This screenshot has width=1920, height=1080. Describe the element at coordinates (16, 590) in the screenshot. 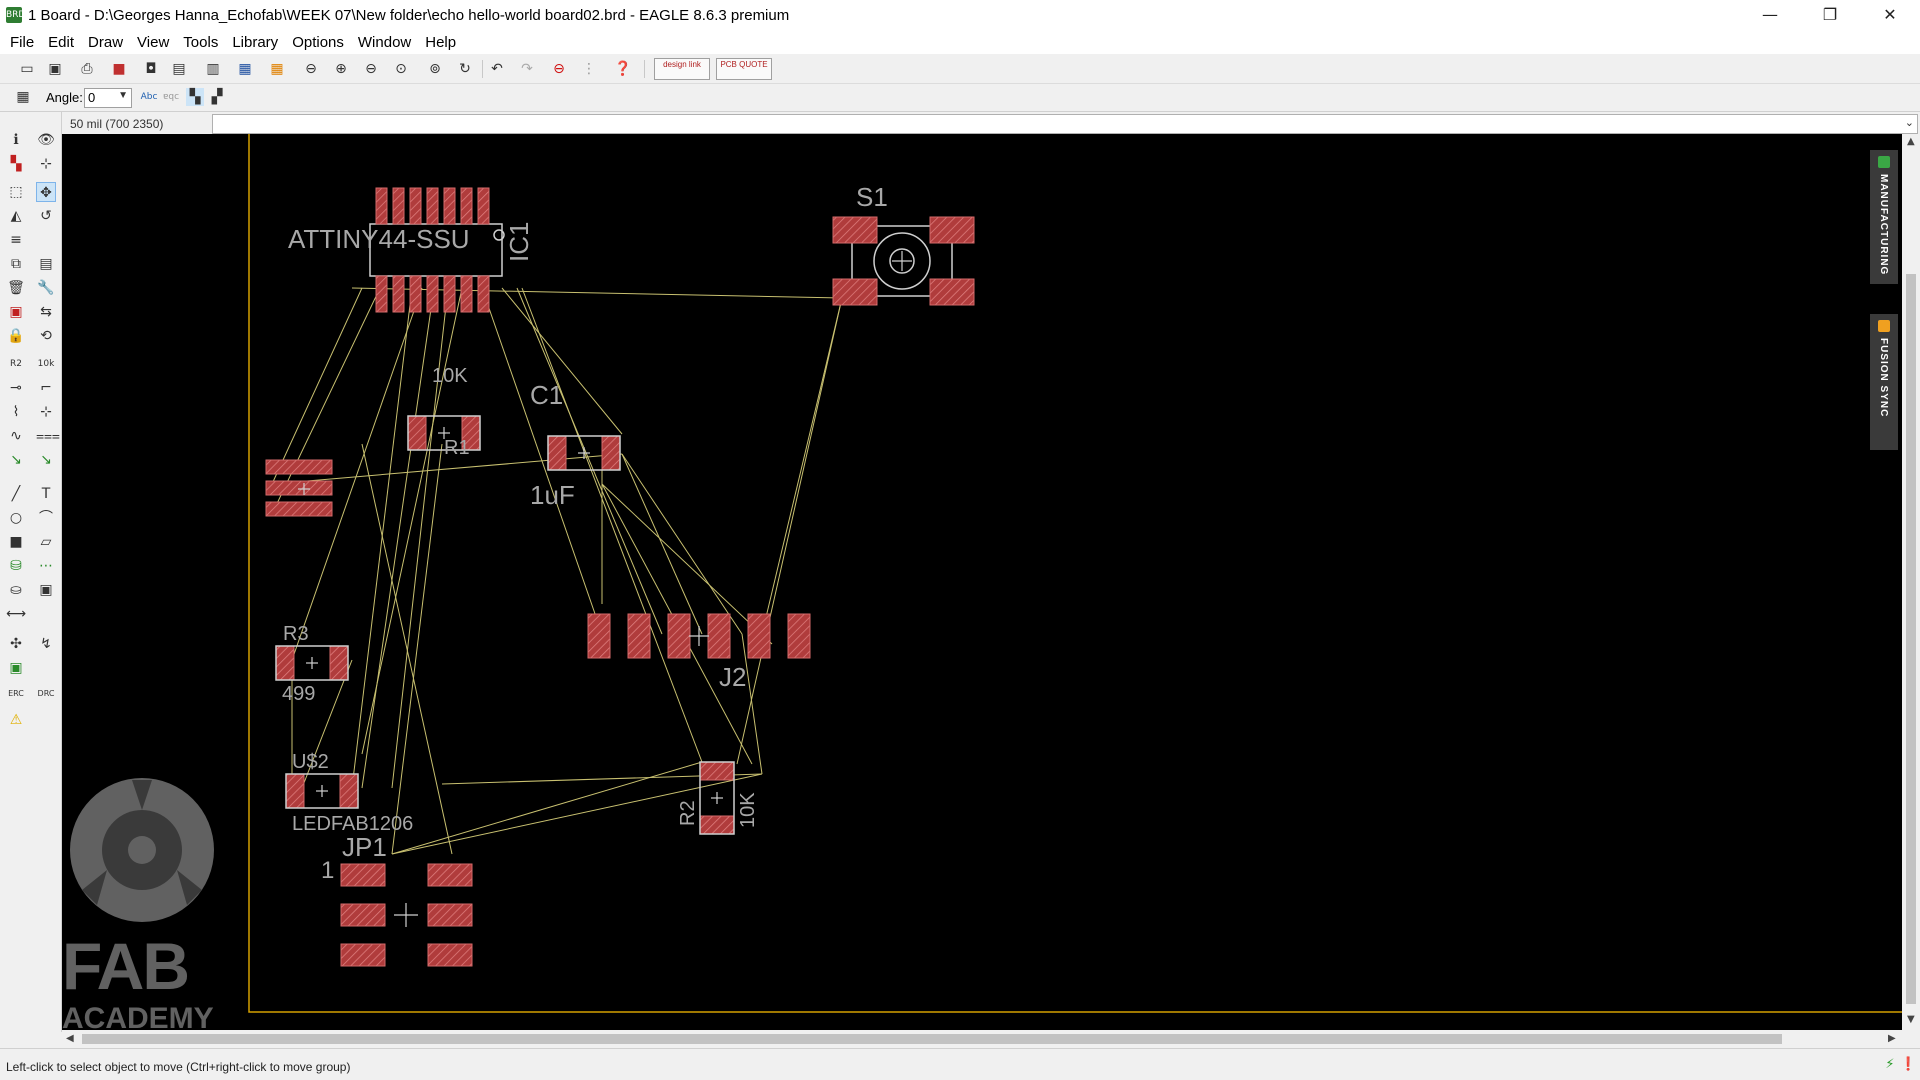

I see `hole-icon: ⛀` at that location.